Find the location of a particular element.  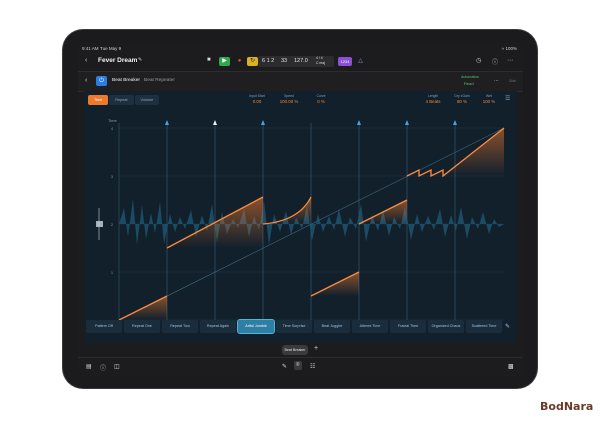

param-label: Curve is located at coordinates (321, 96).